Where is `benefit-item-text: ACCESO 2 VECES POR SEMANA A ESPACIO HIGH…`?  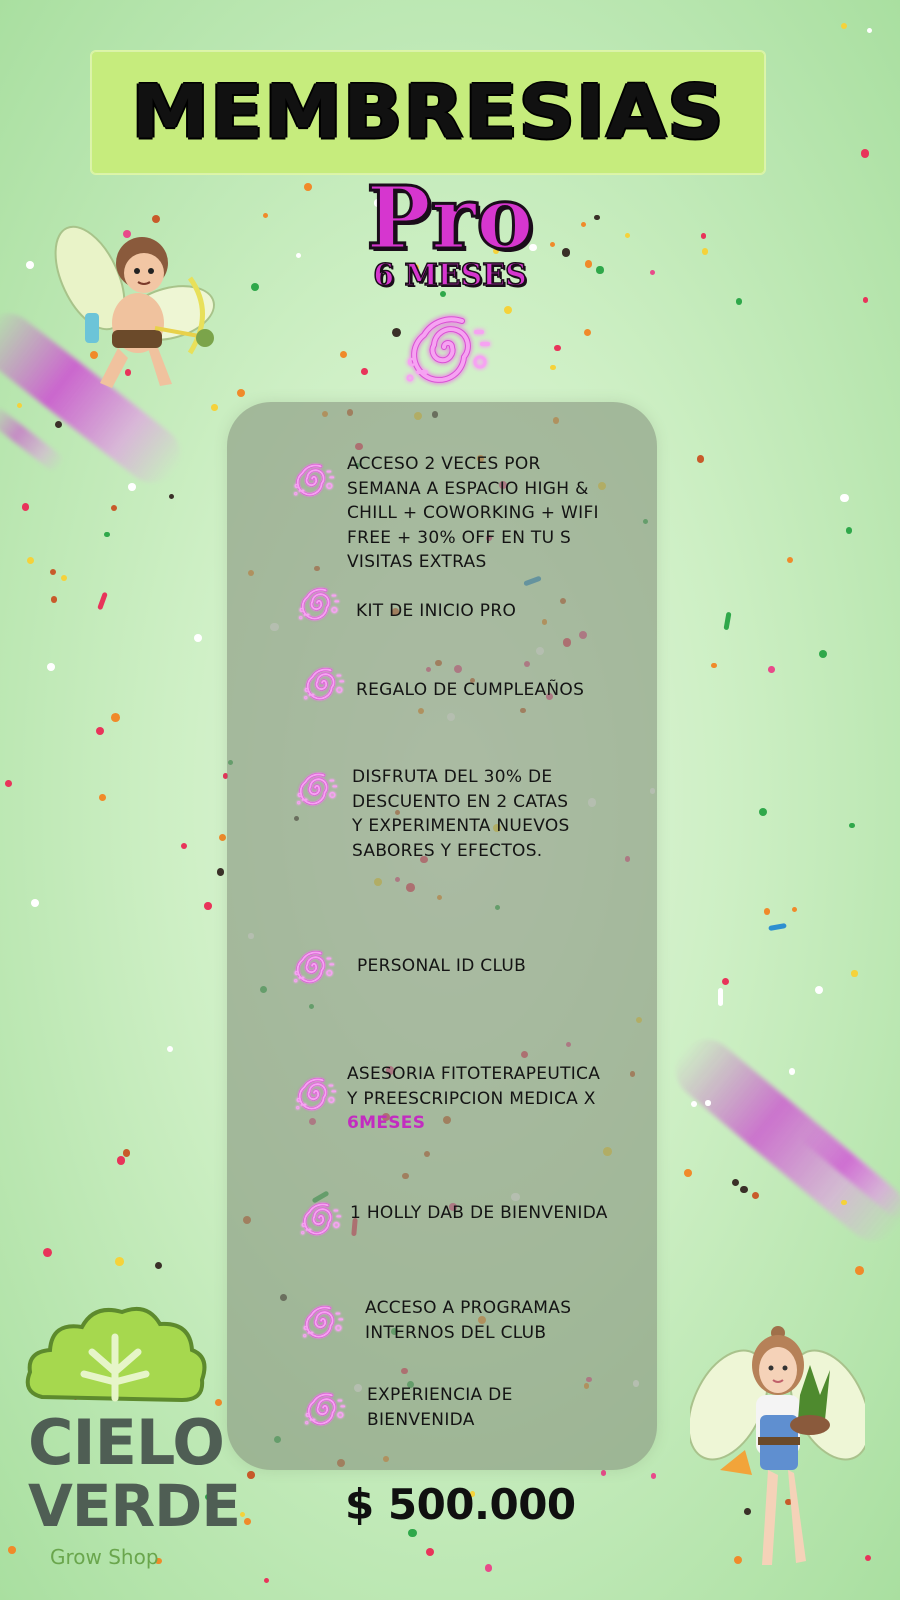
benefit-item-text: ACCESO 2 VECES POR SEMANA A ESPACIO HIGH… is located at coordinates (473, 513).